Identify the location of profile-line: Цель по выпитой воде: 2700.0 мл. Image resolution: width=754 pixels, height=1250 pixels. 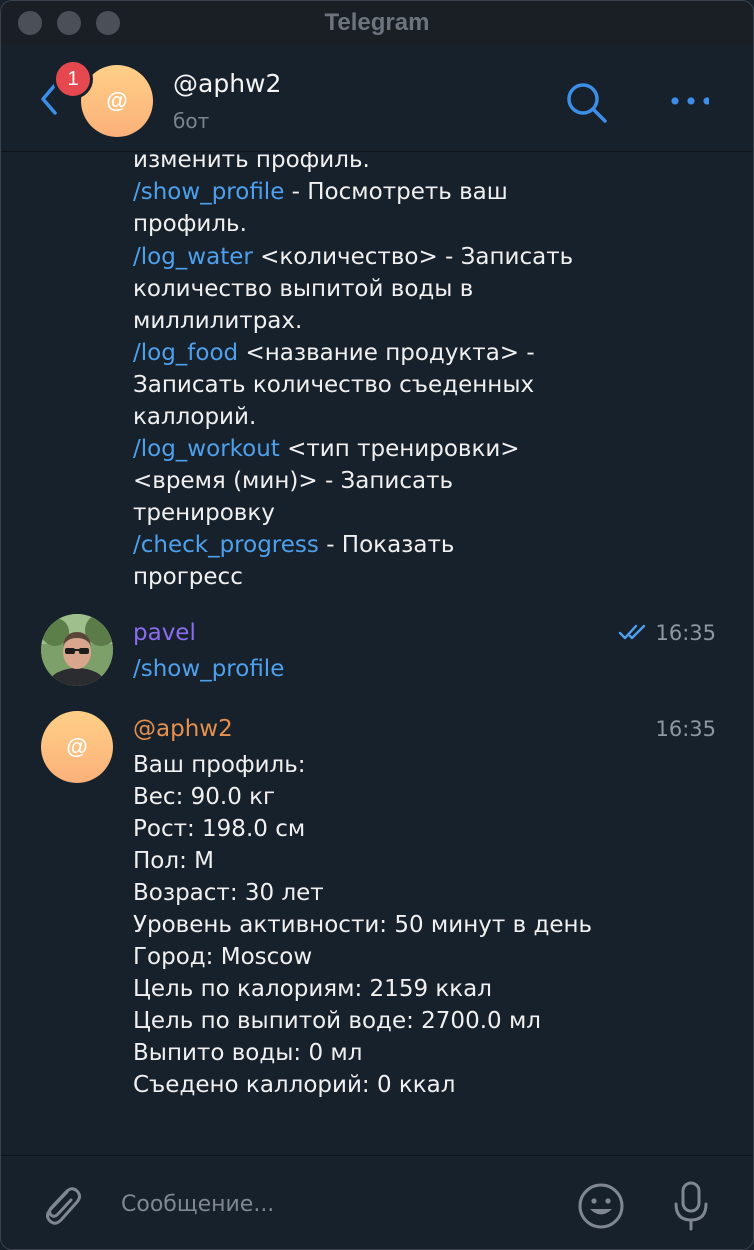
(337, 1021).